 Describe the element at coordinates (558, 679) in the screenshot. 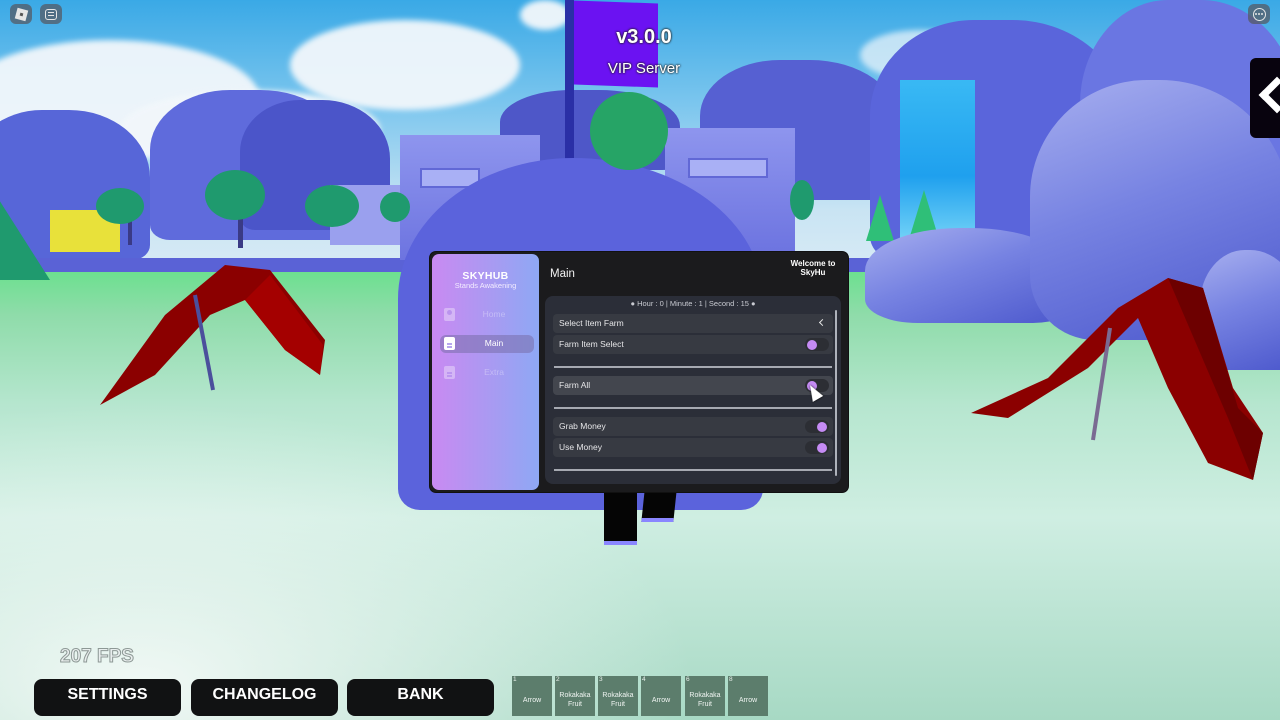

I see `slot-number: 2` at that location.